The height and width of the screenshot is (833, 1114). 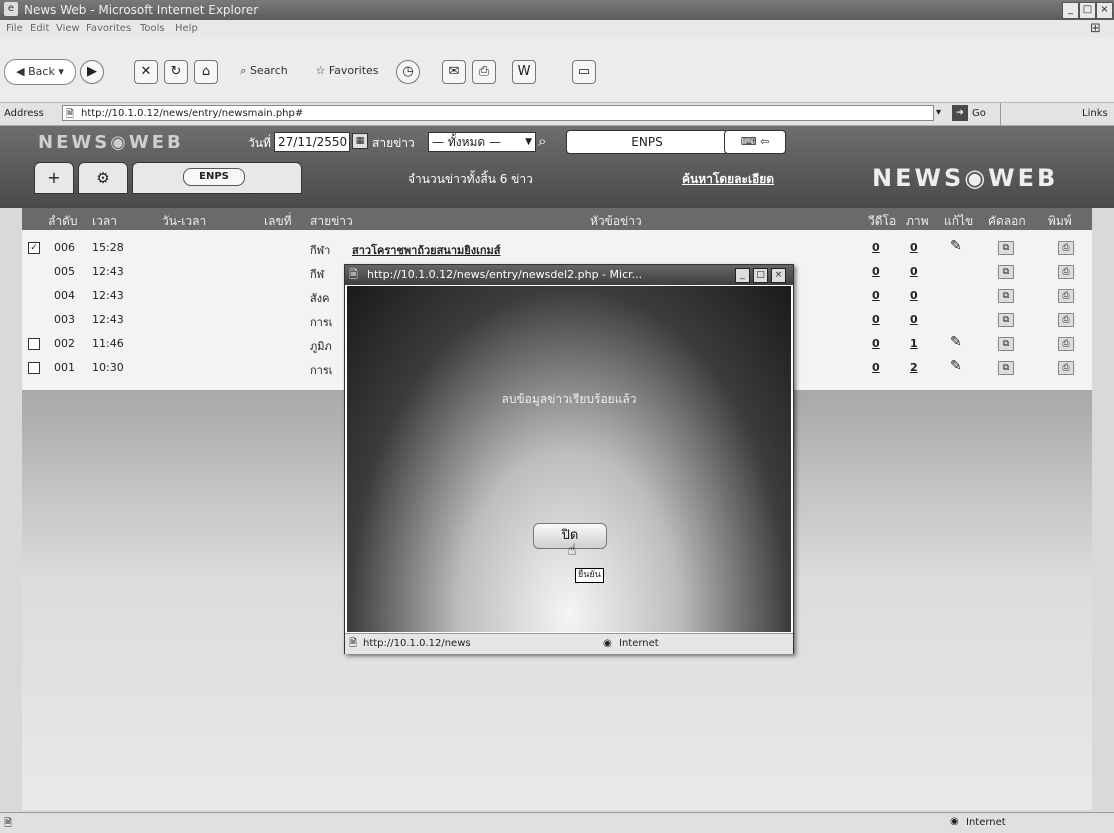 What do you see at coordinates (206, 72) in the screenshot?
I see `home-icon: ⌂` at bounding box center [206, 72].